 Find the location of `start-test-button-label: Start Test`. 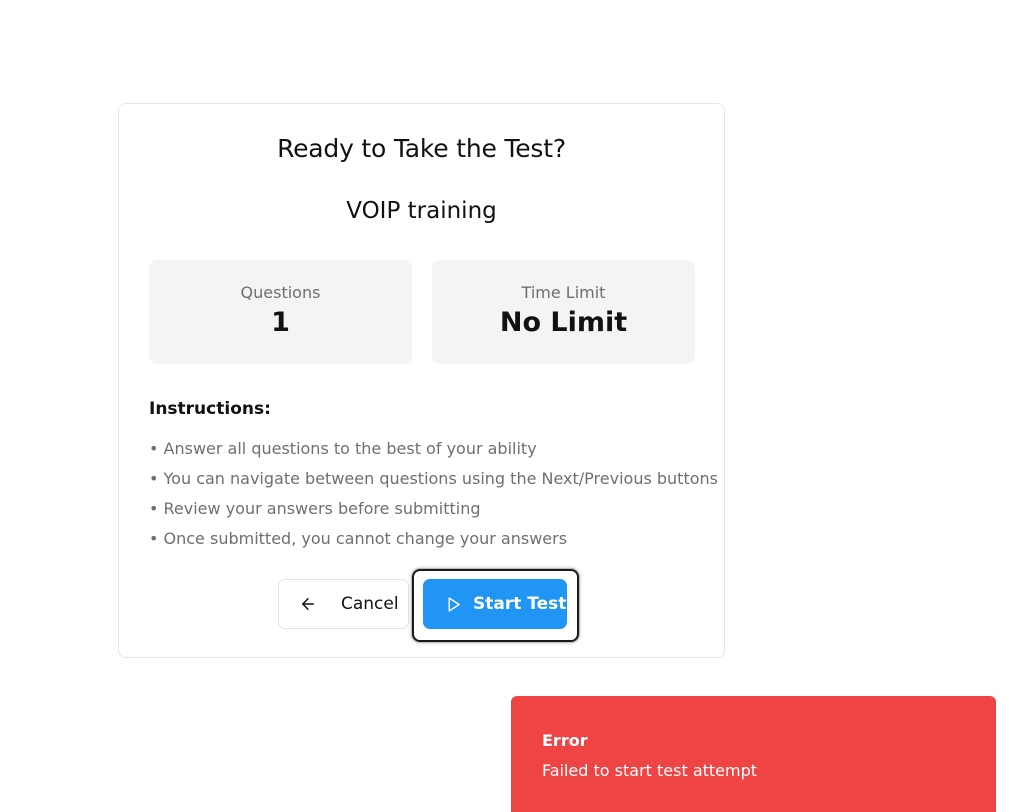

start-test-button-label: Start Test is located at coordinates (520, 604).